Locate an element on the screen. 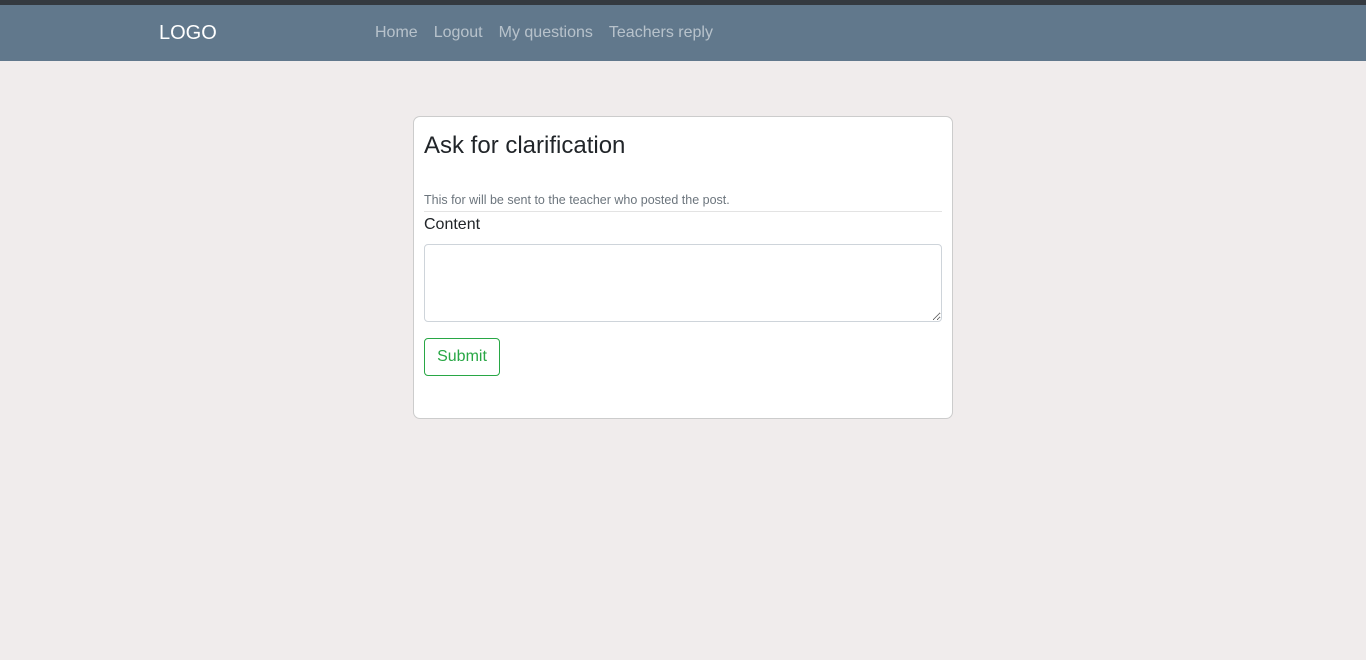 The height and width of the screenshot is (660, 1366). card-title: Ask for clarification is located at coordinates (525, 145).